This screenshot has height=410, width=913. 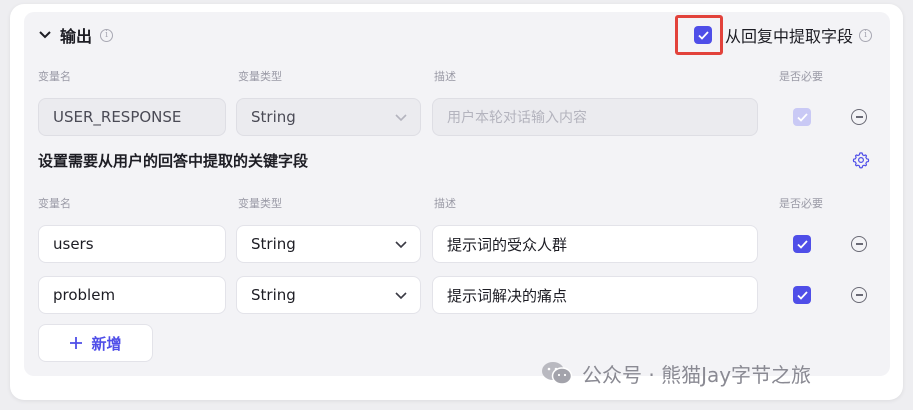 I want to click on watermark-text: 公众号 · 熊猫Jay字节之旅, so click(x=697, y=374).